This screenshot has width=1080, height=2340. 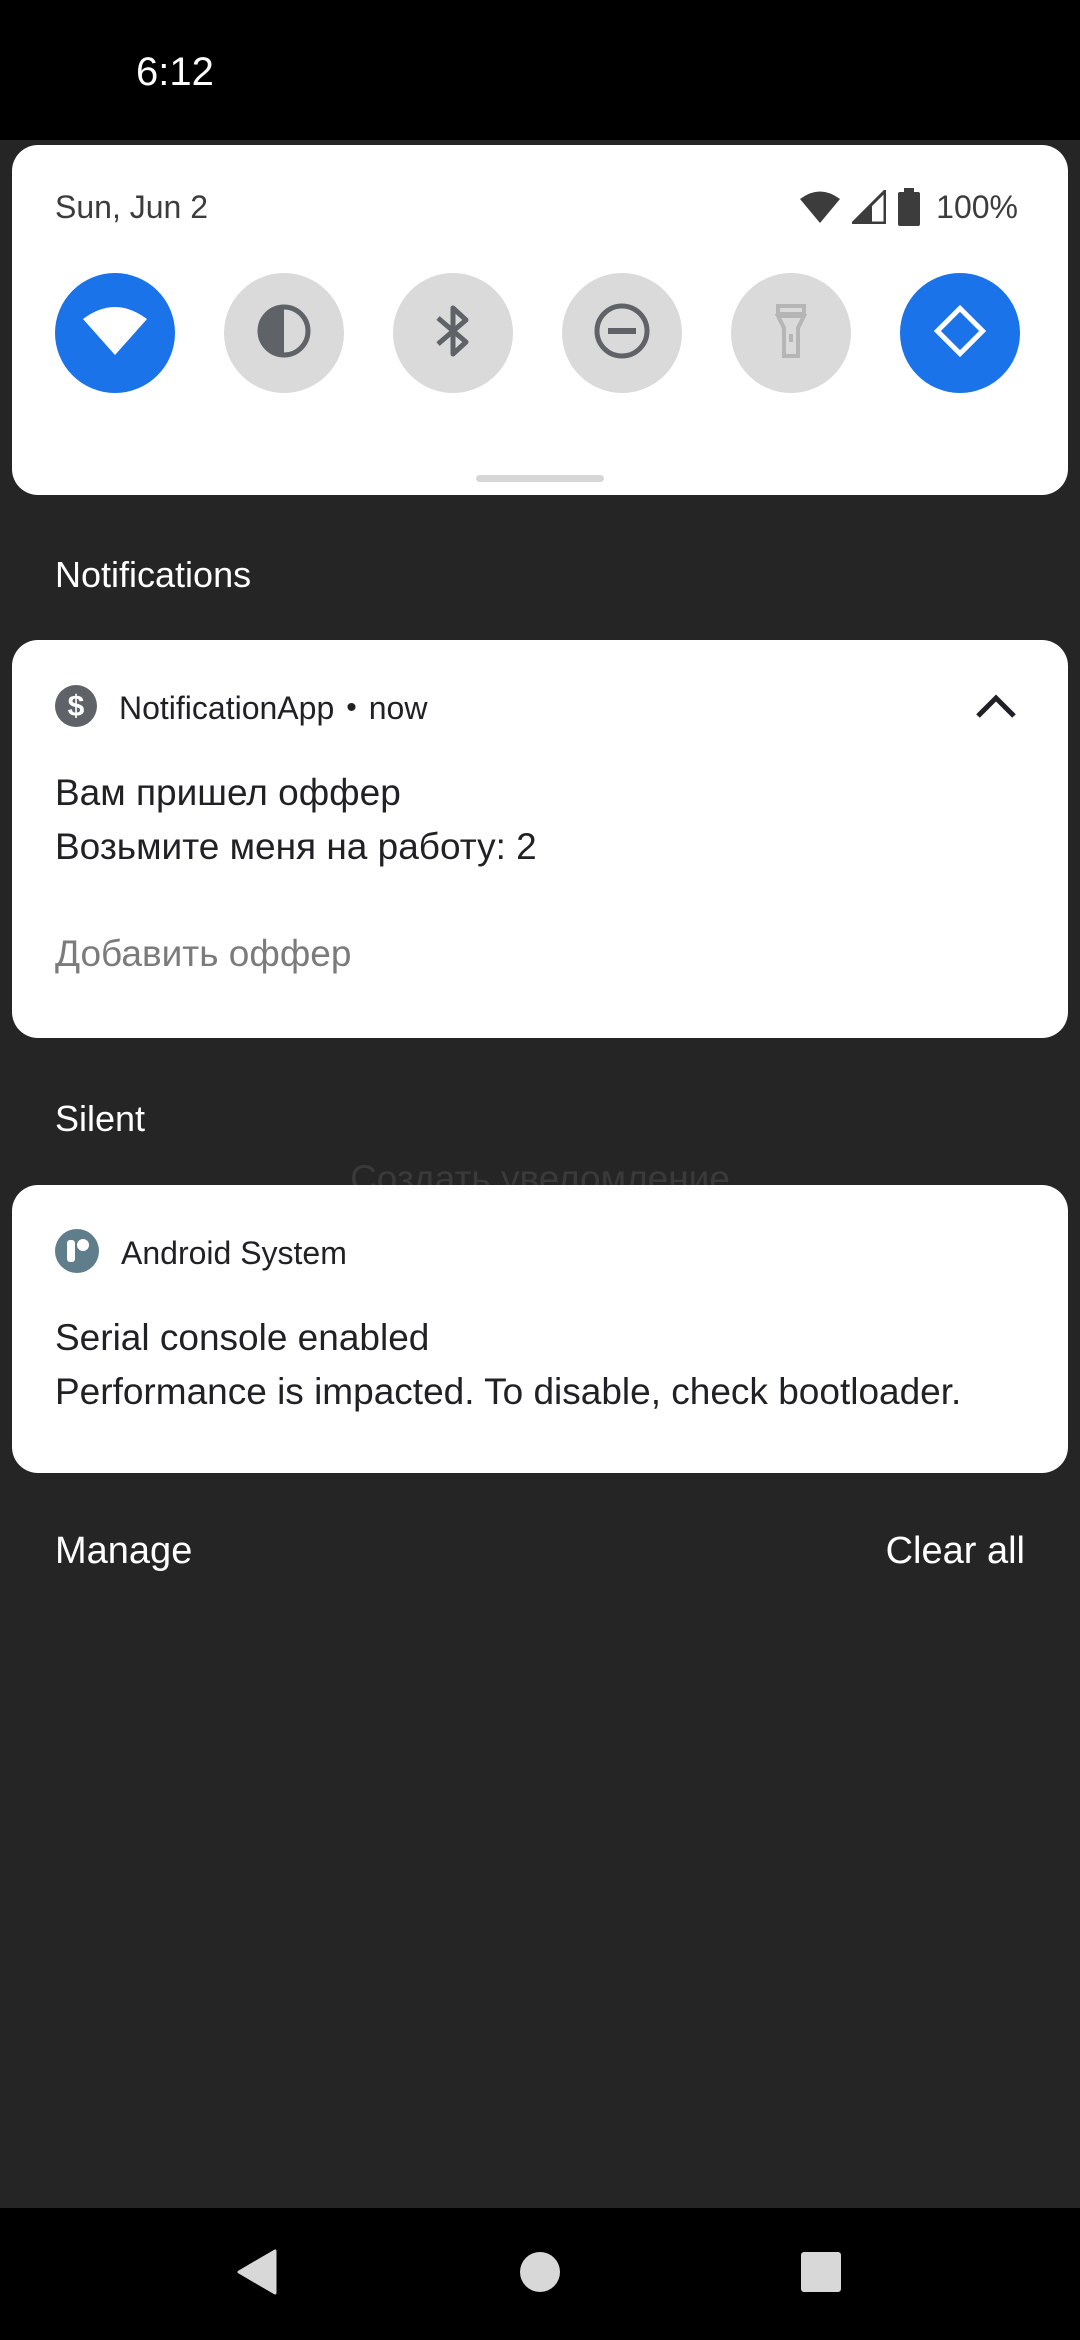 I want to click on wifi-tile, so click(x=115, y=333).